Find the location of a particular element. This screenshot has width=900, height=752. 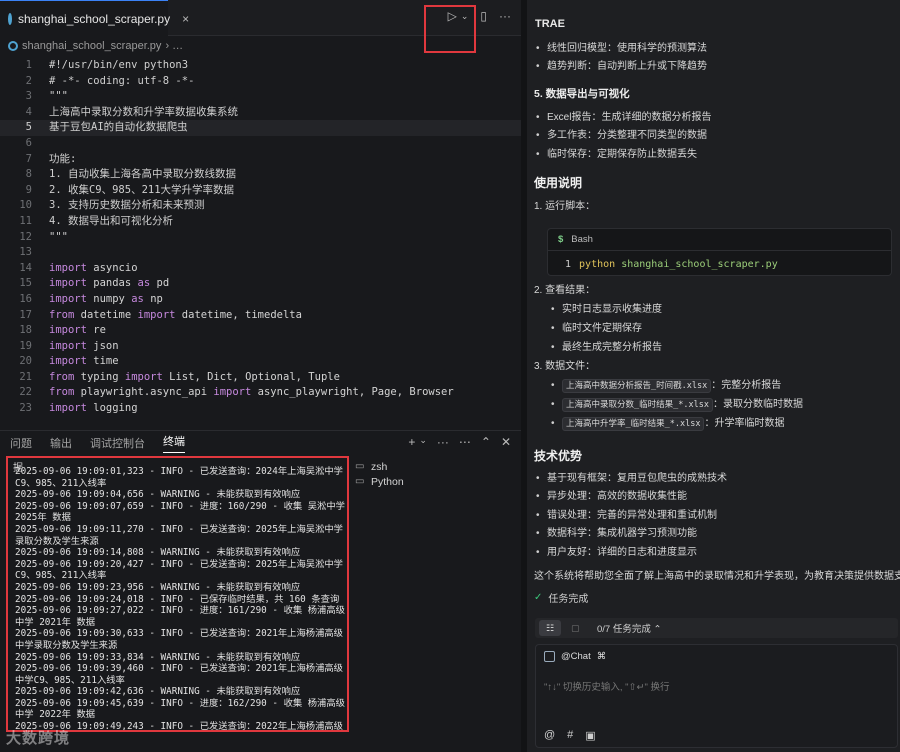

tech-item-text: ：复用豆包爬虫的成熟技术 is located at coordinates (667, 479).